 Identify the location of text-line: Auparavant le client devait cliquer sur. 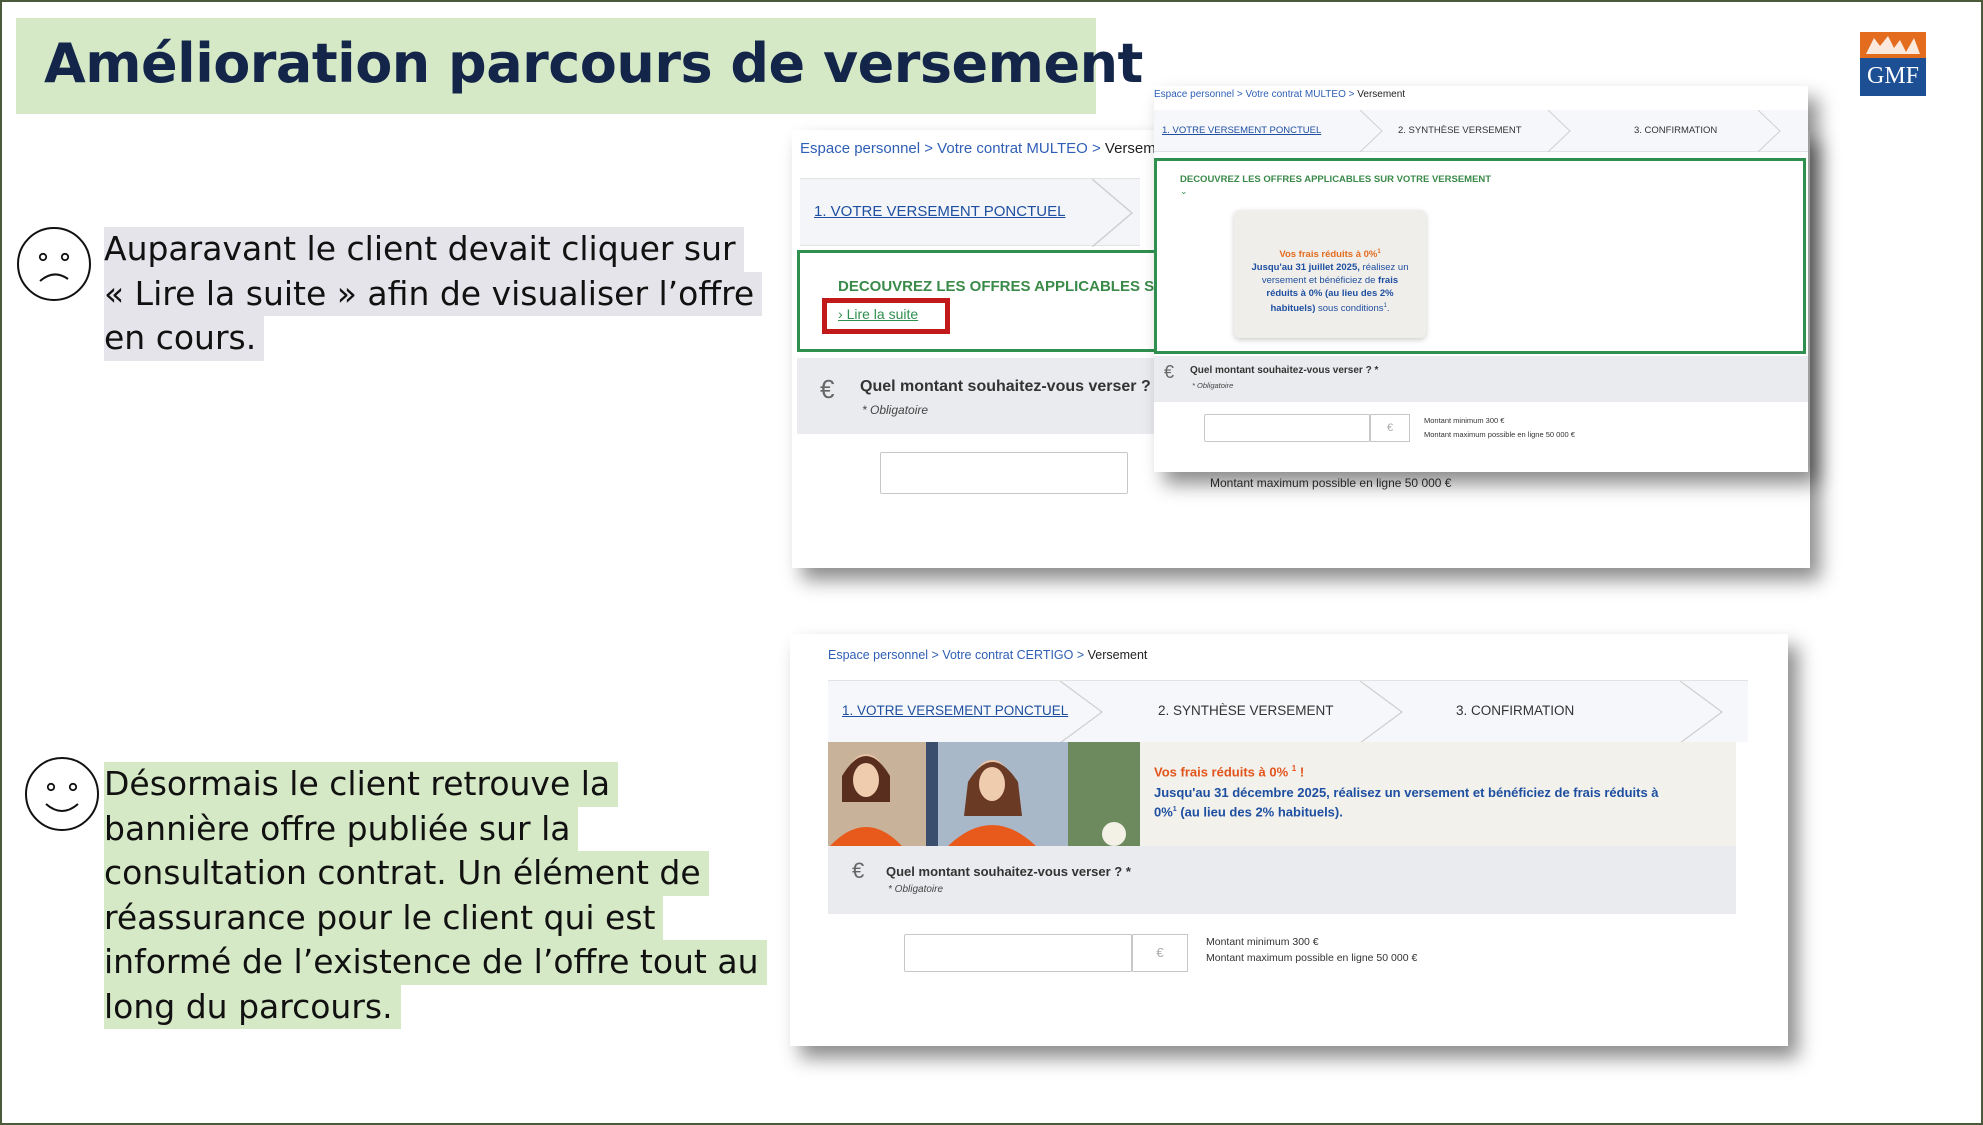
(424, 249).